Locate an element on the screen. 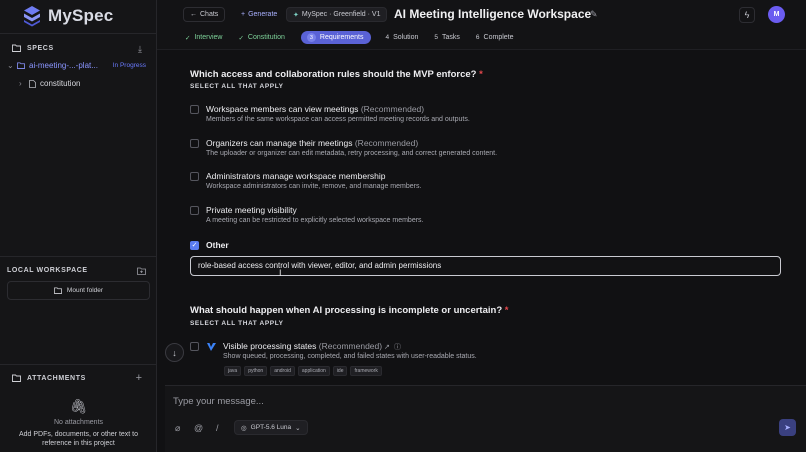  specs-label: SPECS is located at coordinates (40, 48).